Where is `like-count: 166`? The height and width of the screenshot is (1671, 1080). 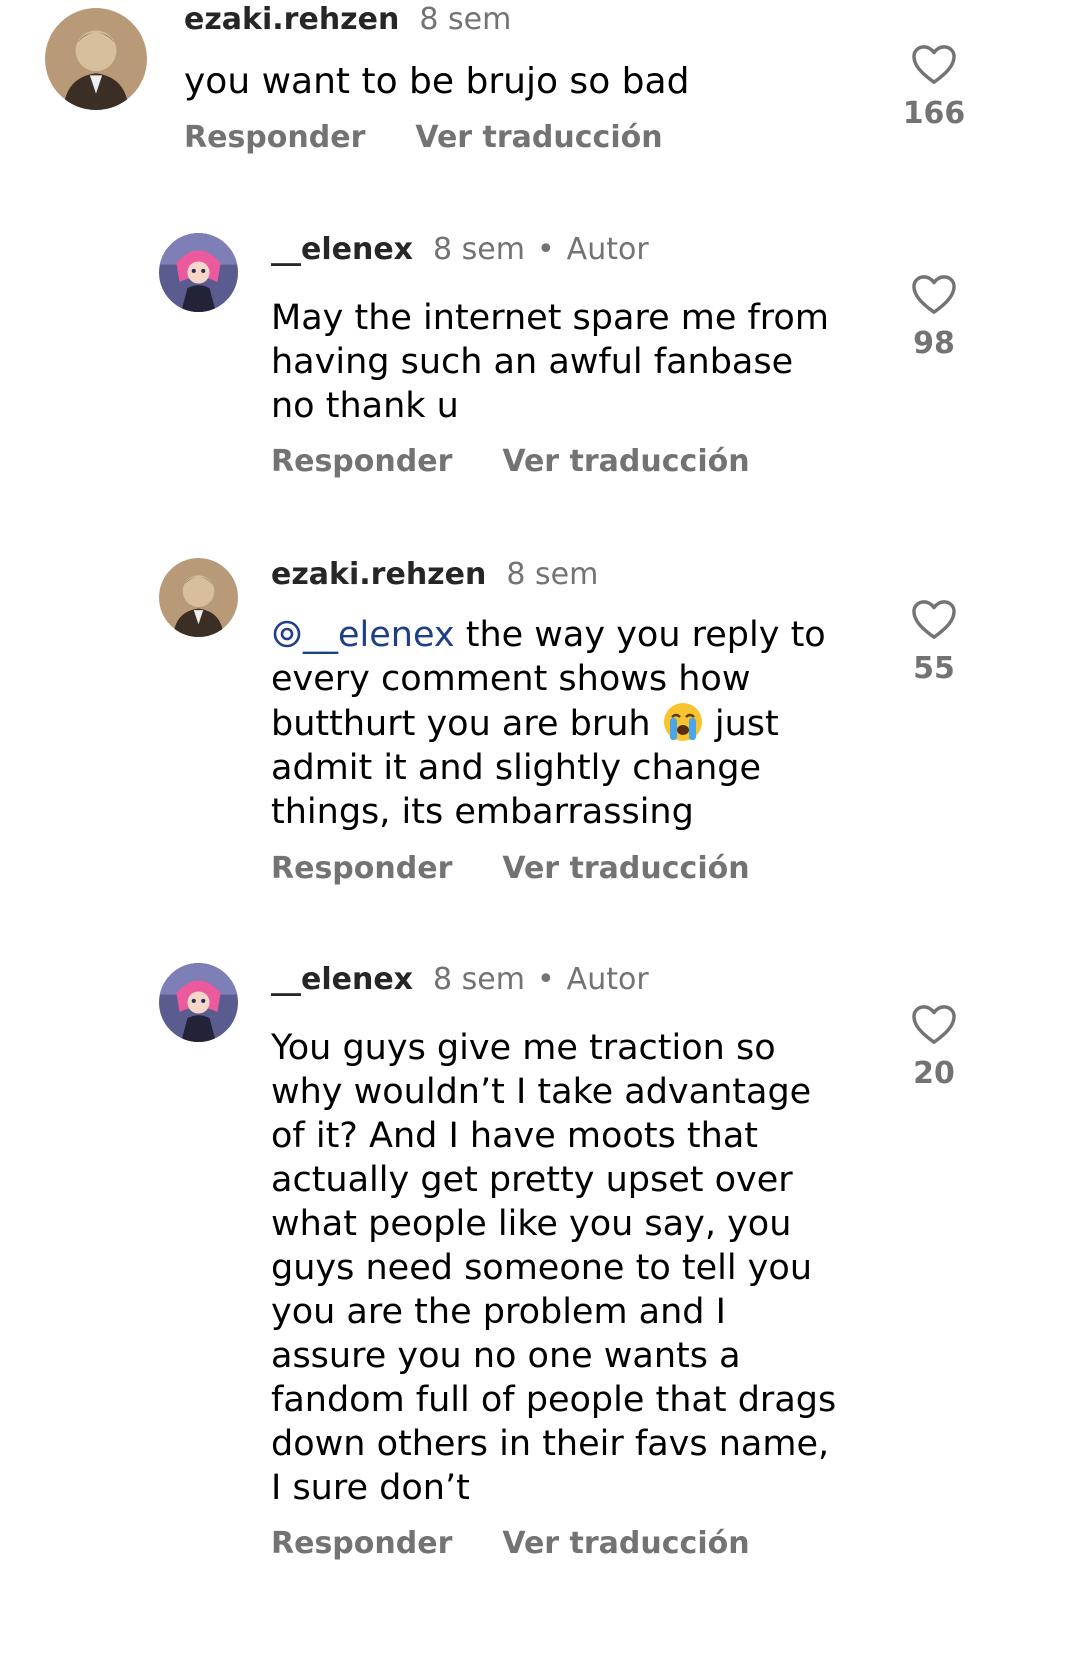
like-count: 166 is located at coordinates (934, 113).